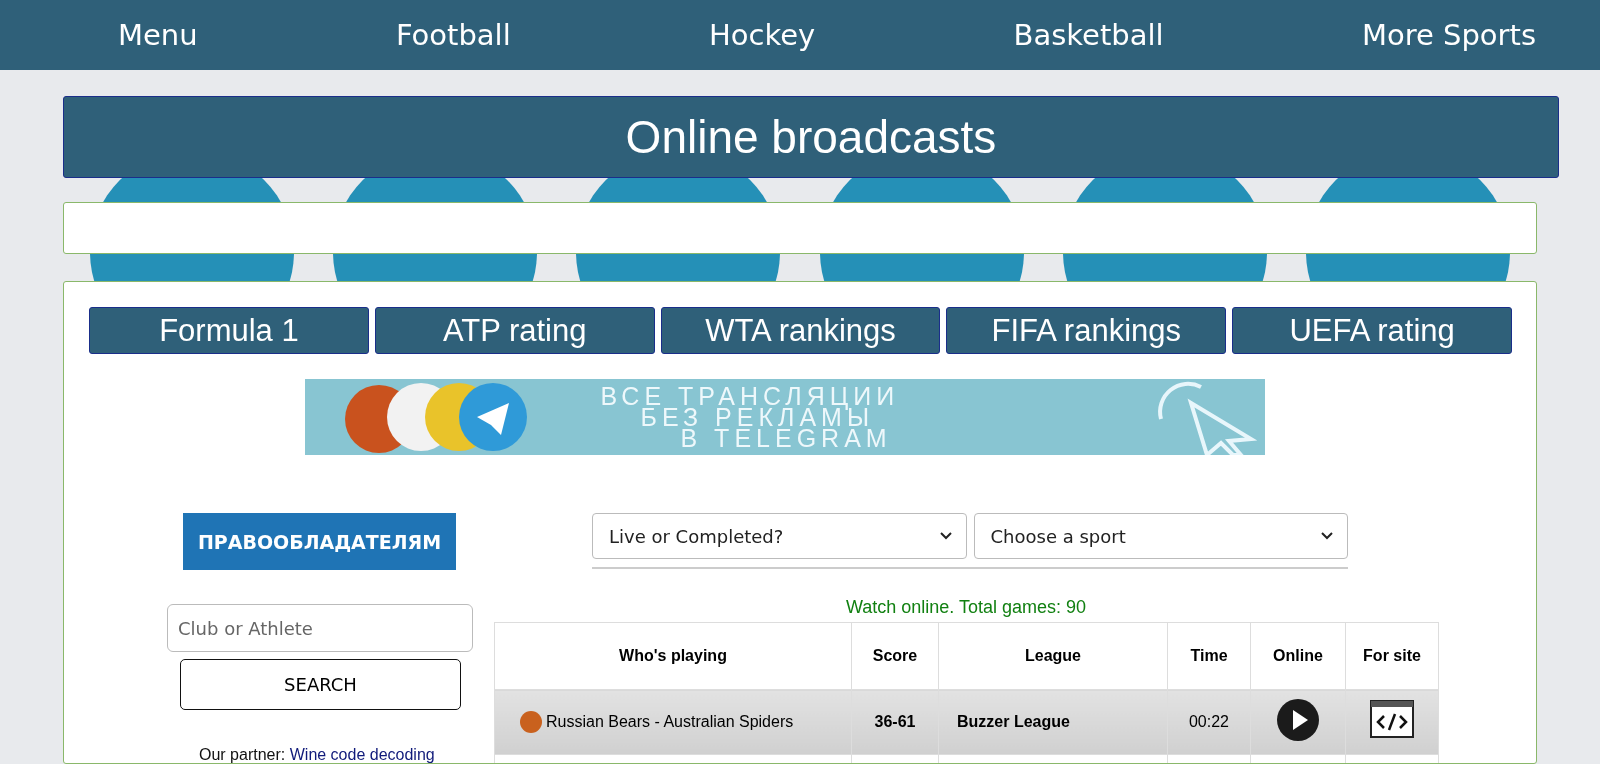 This screenshot has height=764, width=1600. I want to click on nav-link: Football, so click(453, 35).